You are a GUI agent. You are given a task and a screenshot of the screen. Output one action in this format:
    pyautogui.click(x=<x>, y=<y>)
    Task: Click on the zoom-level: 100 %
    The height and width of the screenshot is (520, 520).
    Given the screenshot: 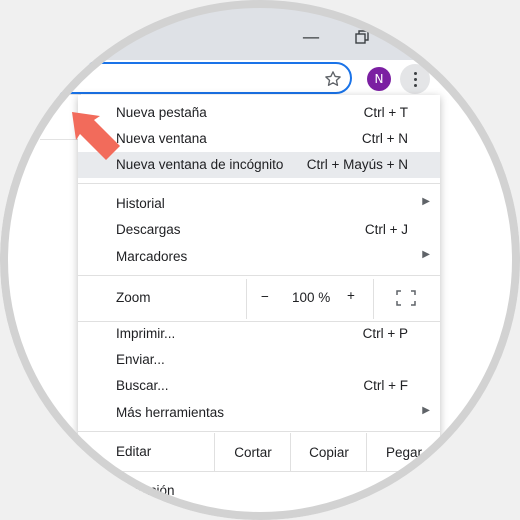 What is the action you would take?
    pyautogui.click(x=311, y=297)
    